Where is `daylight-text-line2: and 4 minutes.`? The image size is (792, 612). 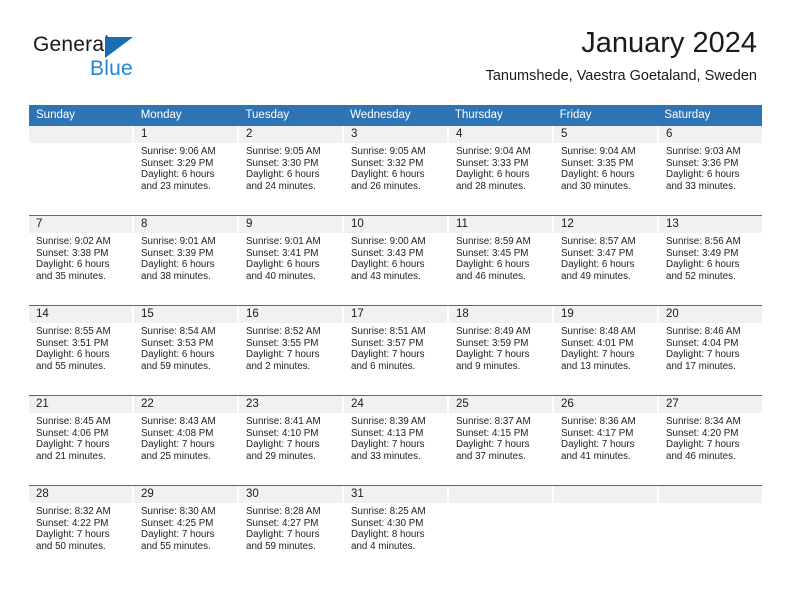 daylight-text-line2: and 4 minutes. is located at coordinates (383, 546).